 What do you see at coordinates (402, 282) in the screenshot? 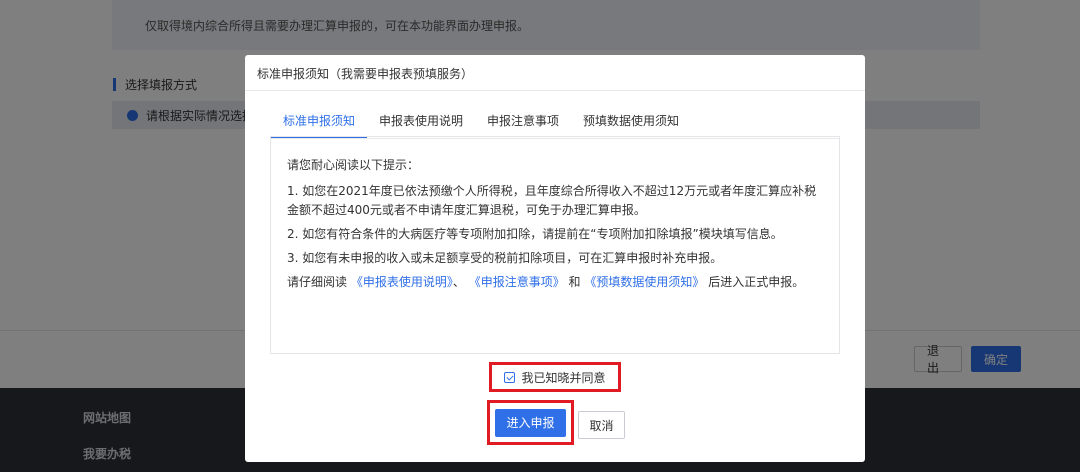
I see `link-form-instructions: 《申报表使用说明》` at bounding box center [402, 282].